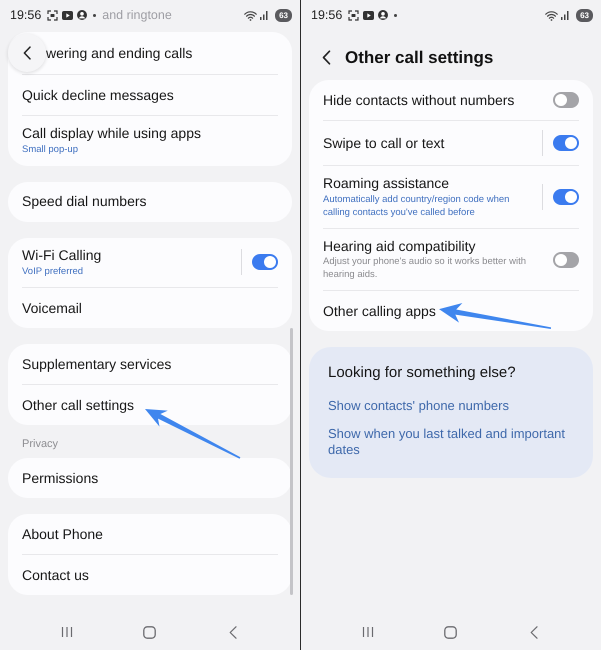  Describe the element at coordinates (52, 308) in the screenshot. I see `setting-label: Voicemail` at that location.